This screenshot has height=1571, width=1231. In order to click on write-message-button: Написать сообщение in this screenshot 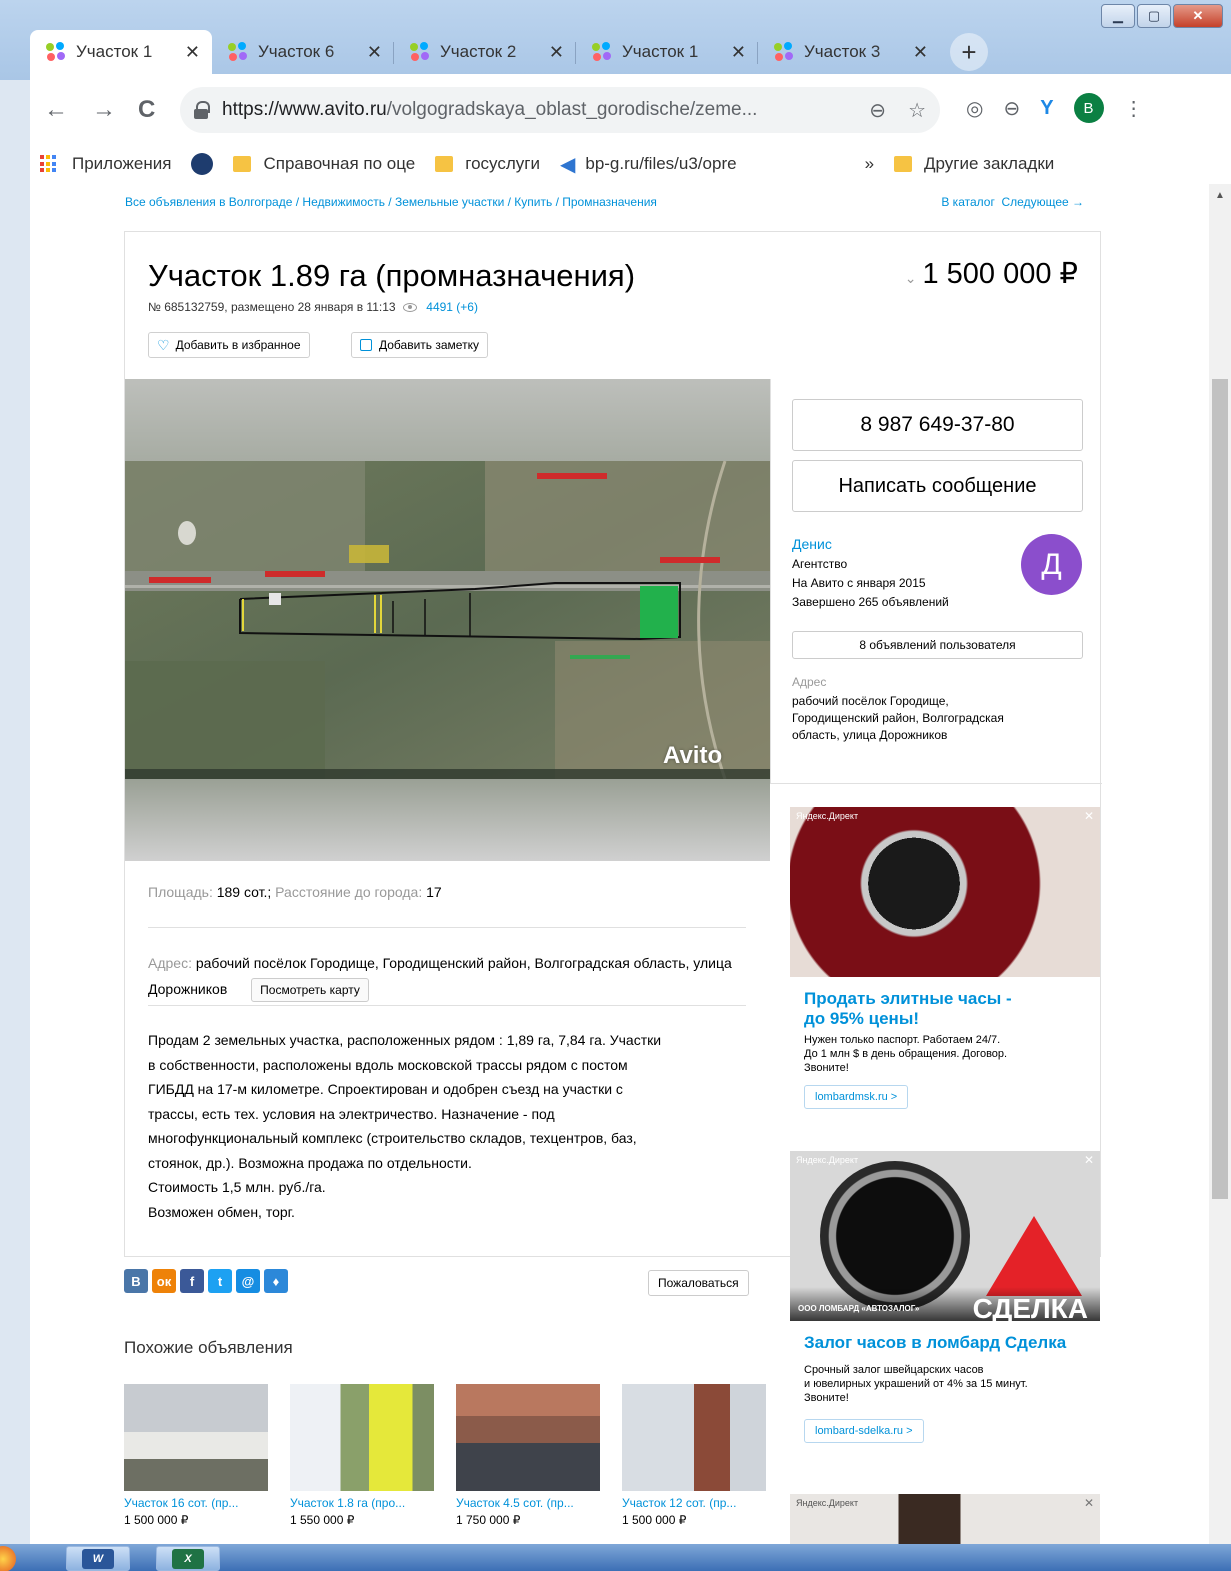, I will do `click(937, 486)`.